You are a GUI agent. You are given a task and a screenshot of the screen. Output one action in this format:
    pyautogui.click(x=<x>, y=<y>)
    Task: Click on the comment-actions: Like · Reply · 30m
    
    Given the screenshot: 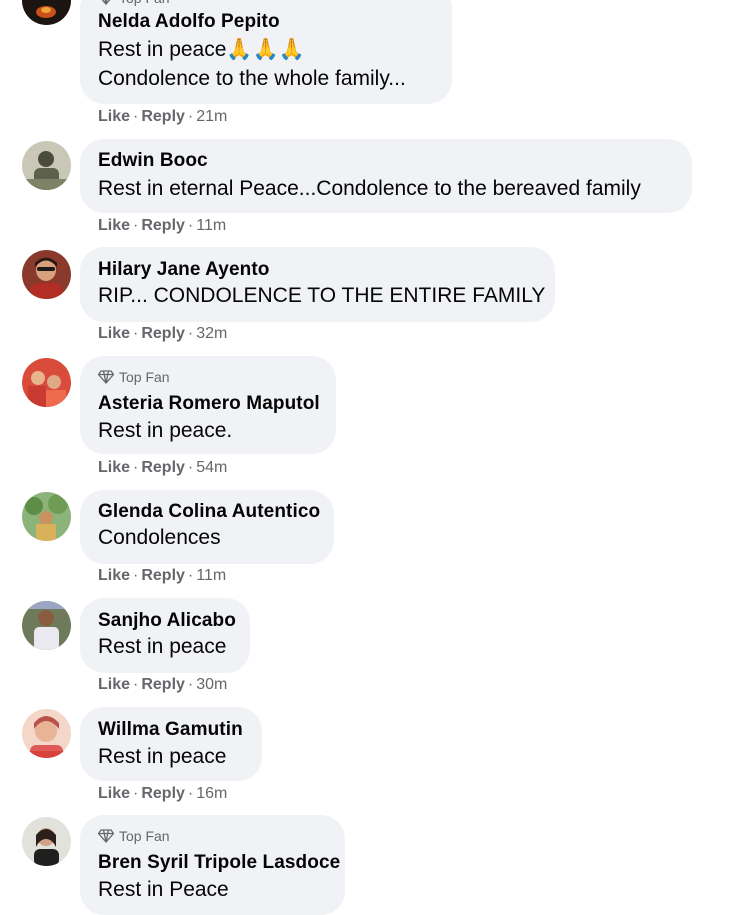 What is the action you would take?
    pyautogui.click(x=162, y=685)
    